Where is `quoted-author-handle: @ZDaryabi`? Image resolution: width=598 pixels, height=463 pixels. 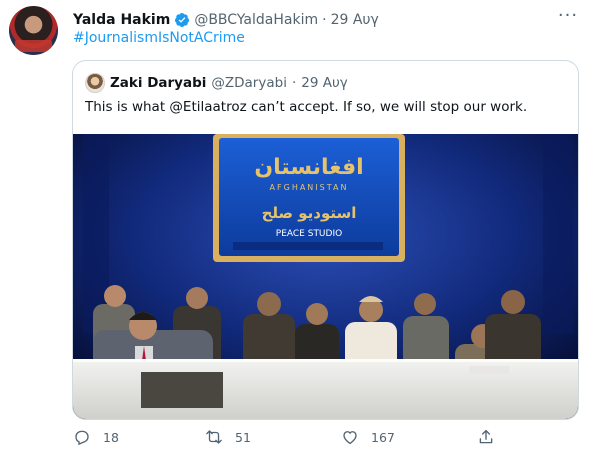 quoted-author-handle: @ZDaryabi is located at coordinates (249, 83).